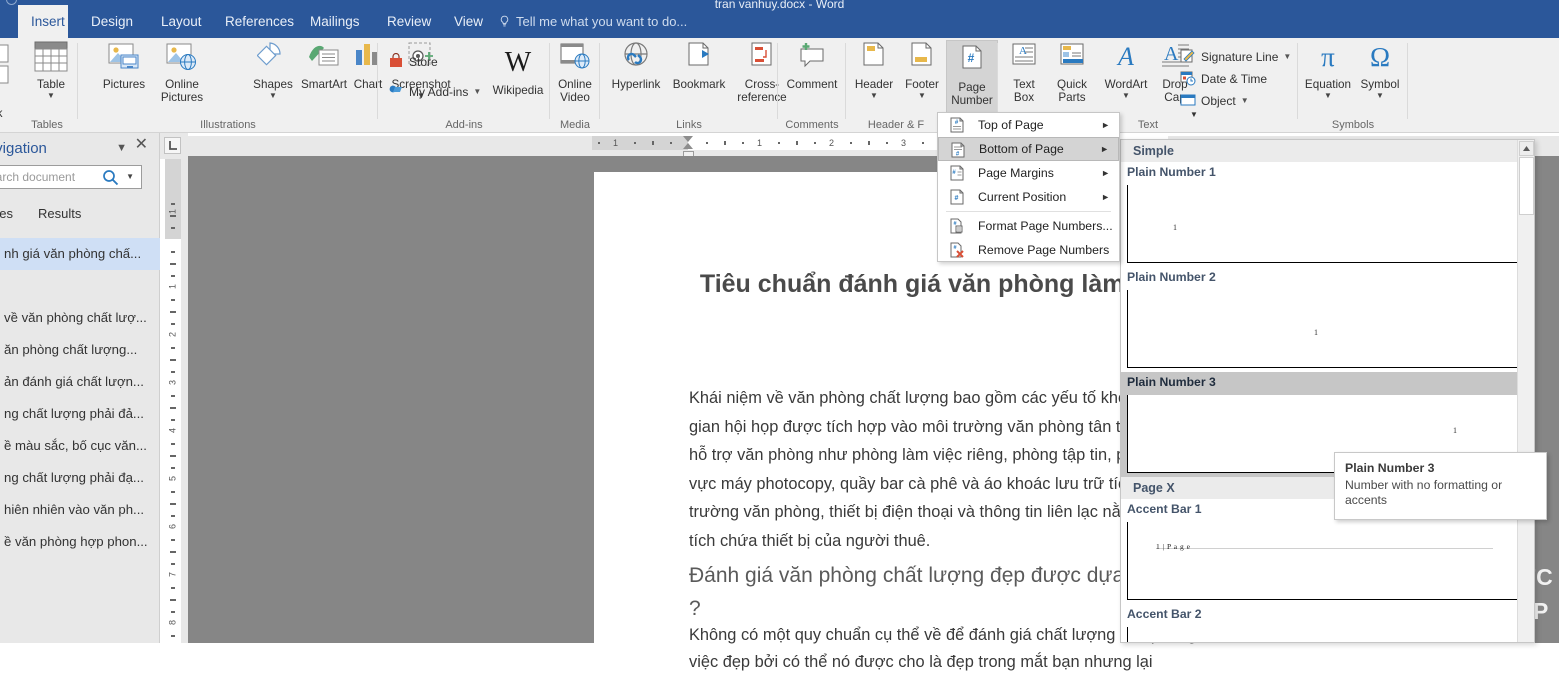 This screenshot has height=676, width=1559. I want to click on tab-view: View, so click(468, 21).